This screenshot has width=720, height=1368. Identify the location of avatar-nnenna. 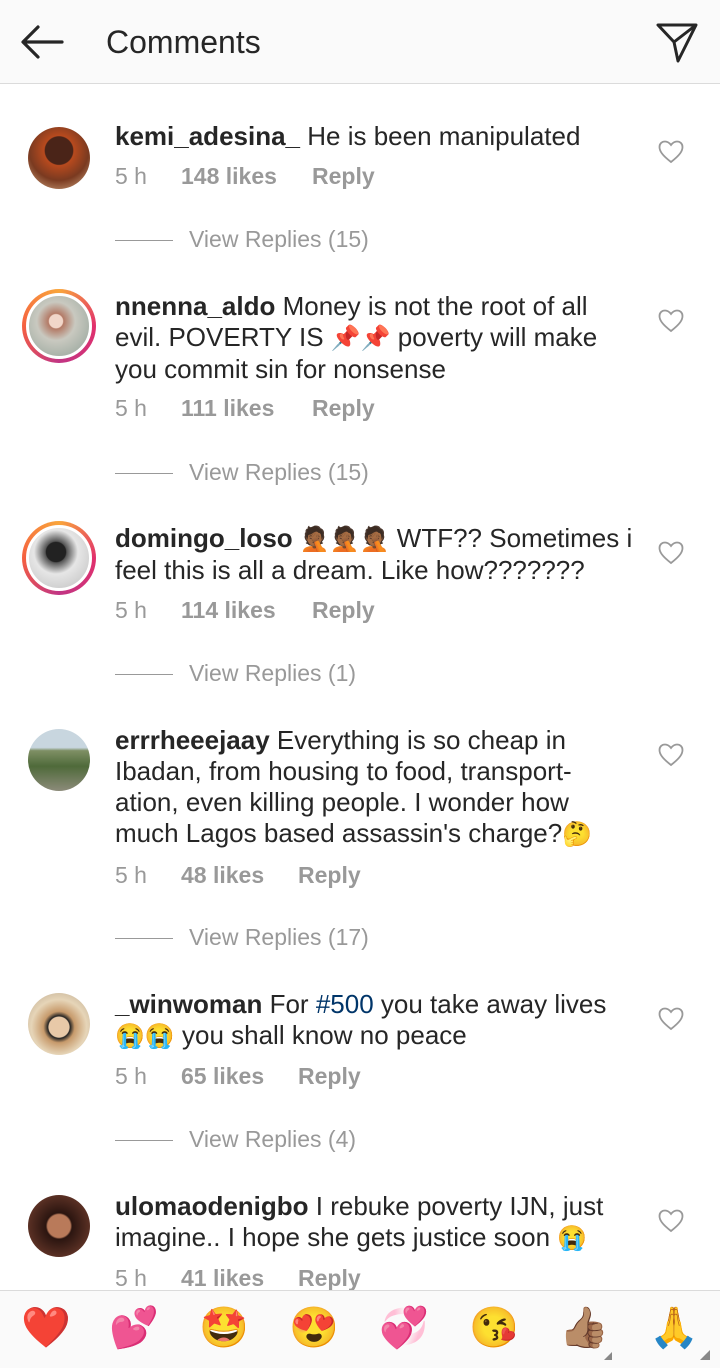
(59, 326).